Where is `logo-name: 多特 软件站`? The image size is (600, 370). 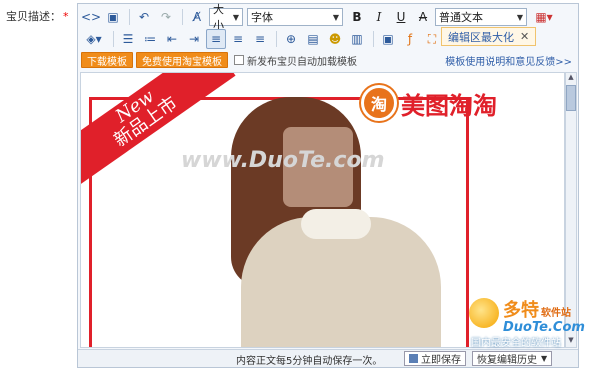 logo-name: 多特 软件站 is located at coordinates (537, 309).